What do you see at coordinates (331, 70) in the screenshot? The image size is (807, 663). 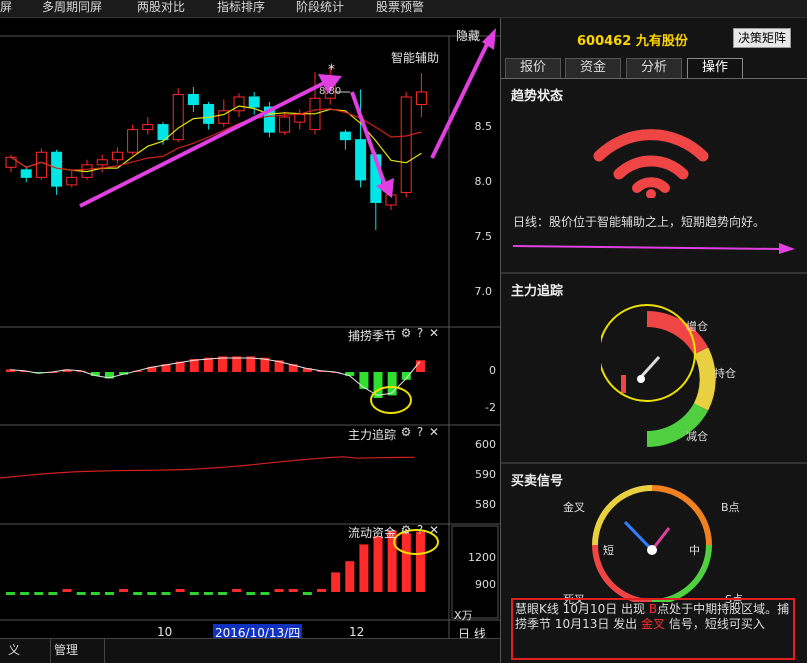 I see `star-marker: *` at bounding box center [331, 70].